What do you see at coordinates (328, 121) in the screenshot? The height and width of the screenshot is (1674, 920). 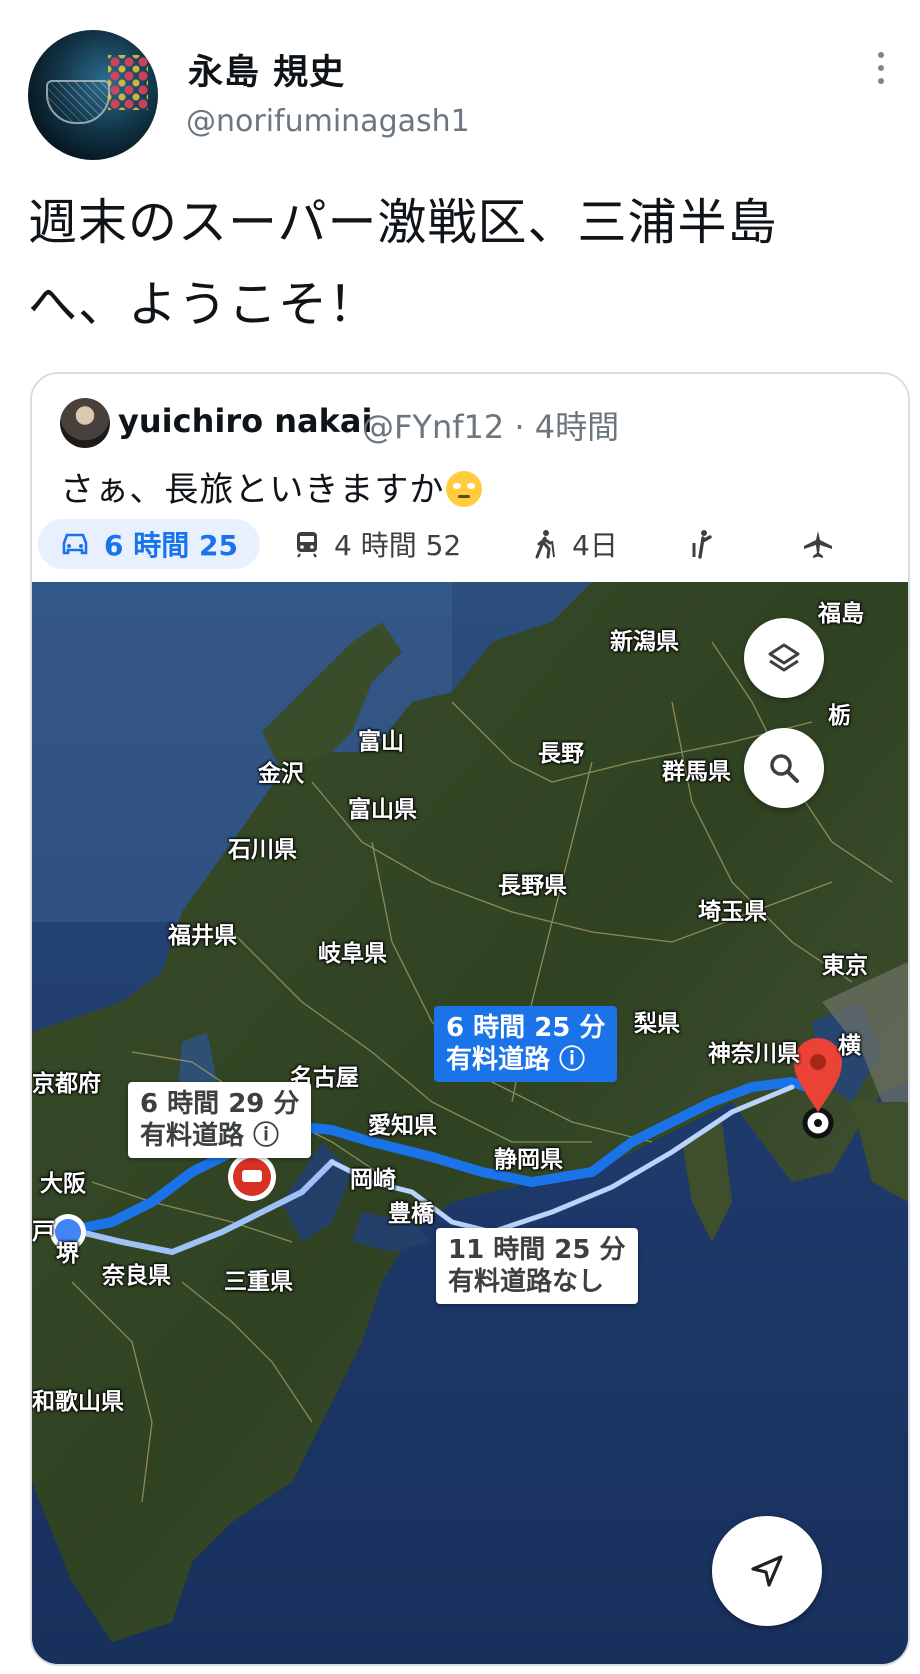 I see `author-handle: @norifuminagash1` at bounding box center [328, 121].